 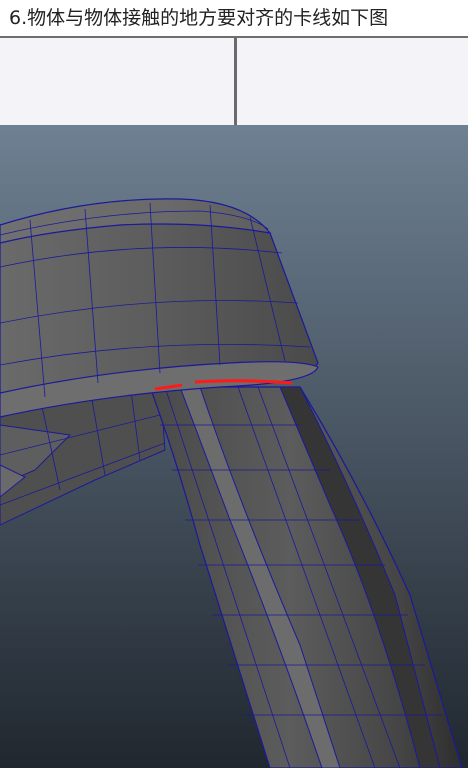 I want to click on table-strip, so click(x=234, y=80).